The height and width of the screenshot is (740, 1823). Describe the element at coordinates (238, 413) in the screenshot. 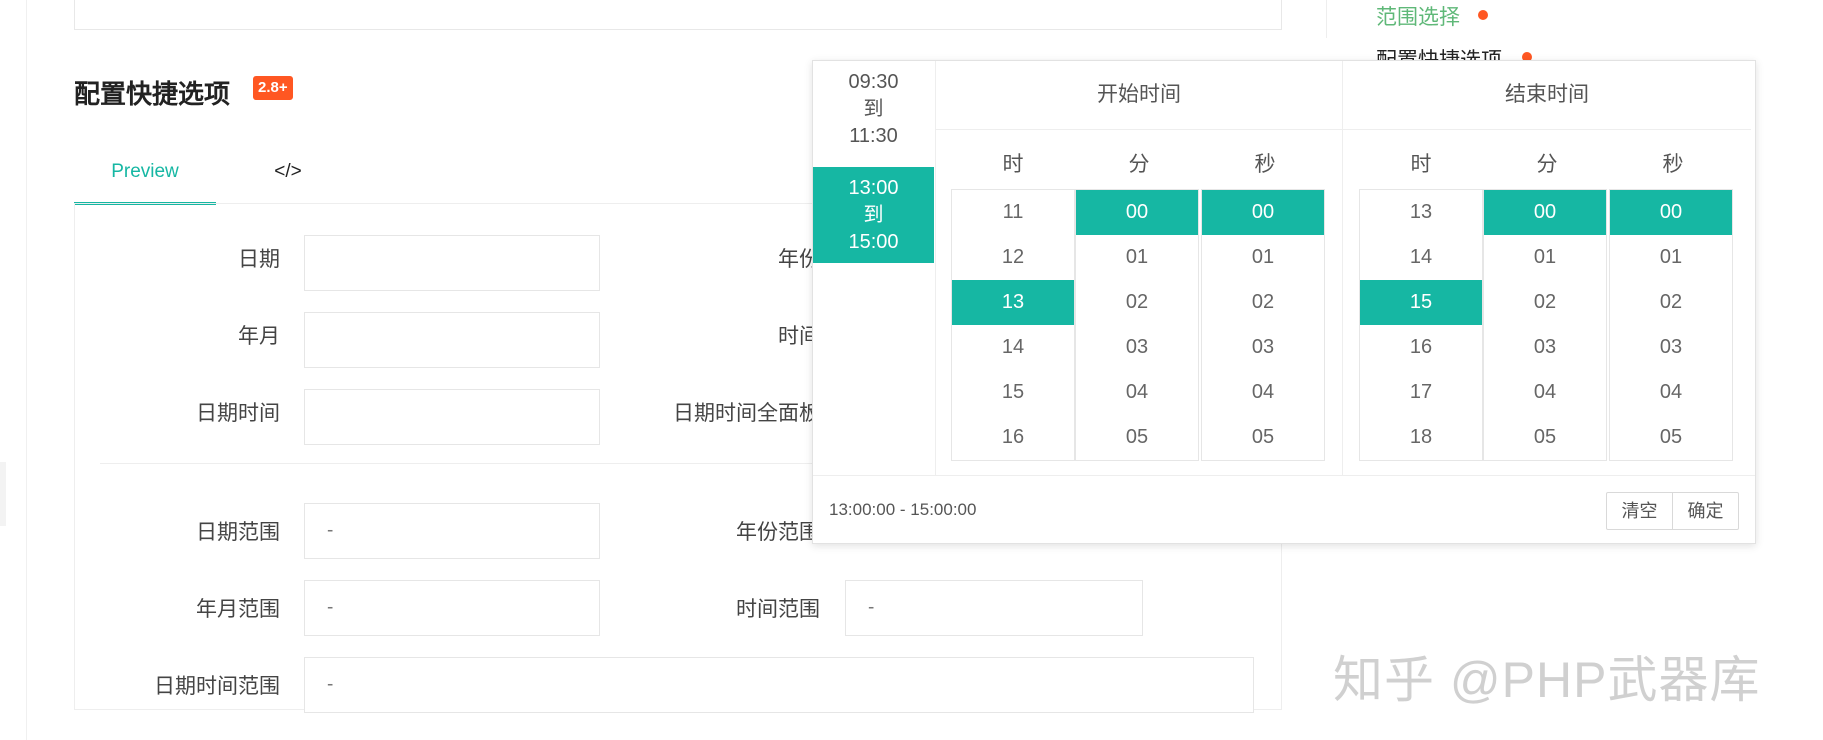

I see `datetime-label: 日期时间` at that location.